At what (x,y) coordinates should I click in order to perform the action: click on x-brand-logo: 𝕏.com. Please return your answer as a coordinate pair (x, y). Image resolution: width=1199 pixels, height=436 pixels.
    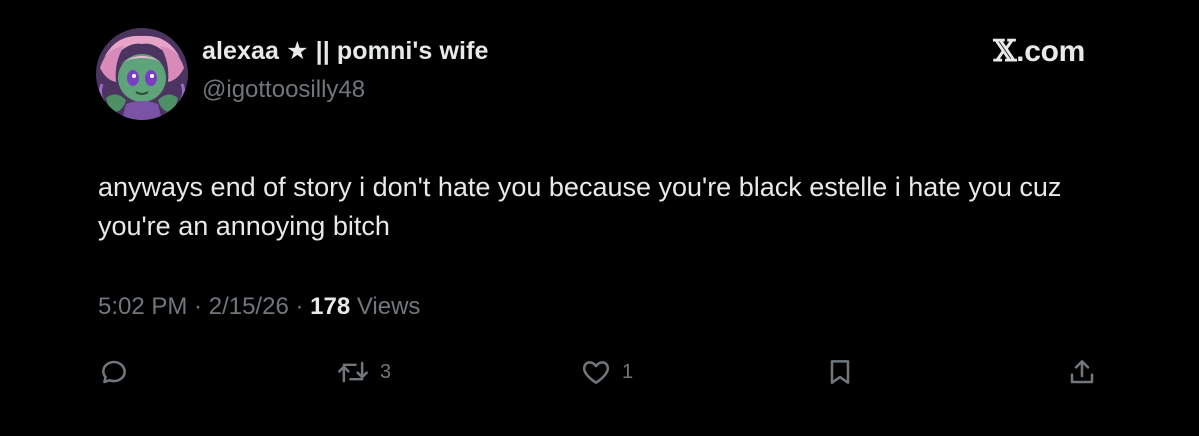
    Looking at the image, I should click on (1039, 51).